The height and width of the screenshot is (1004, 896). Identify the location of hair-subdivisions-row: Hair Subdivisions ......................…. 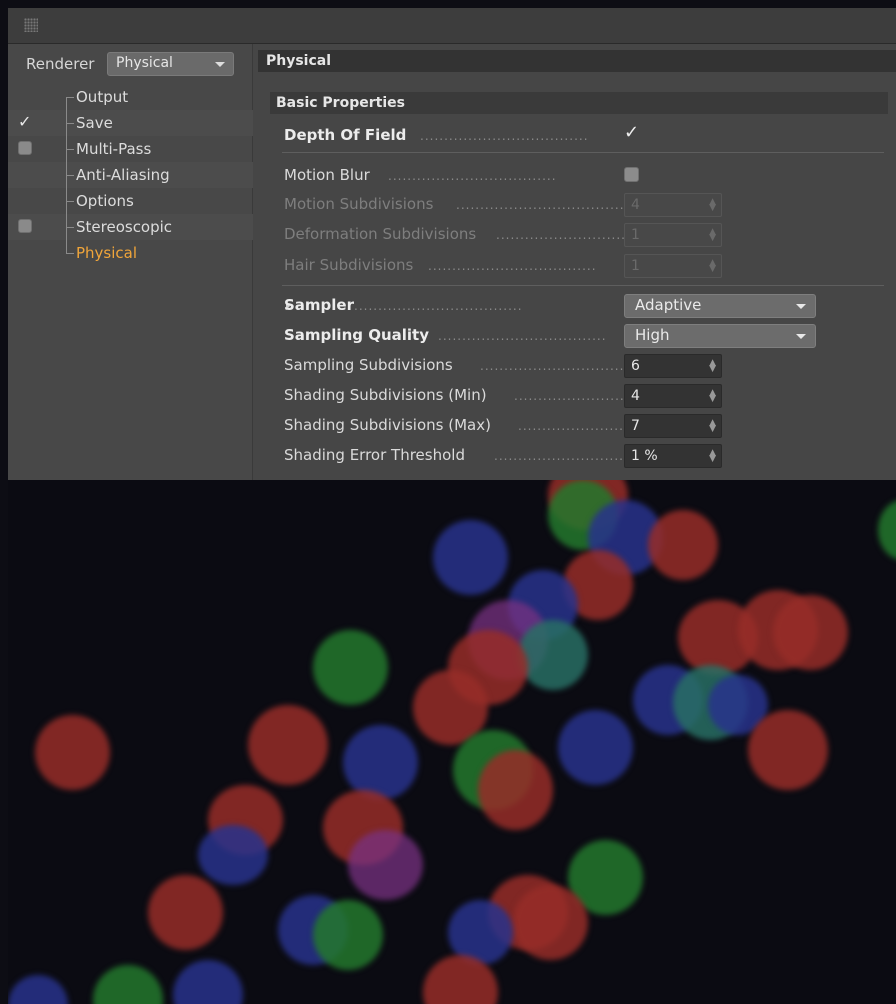
(503, 265).